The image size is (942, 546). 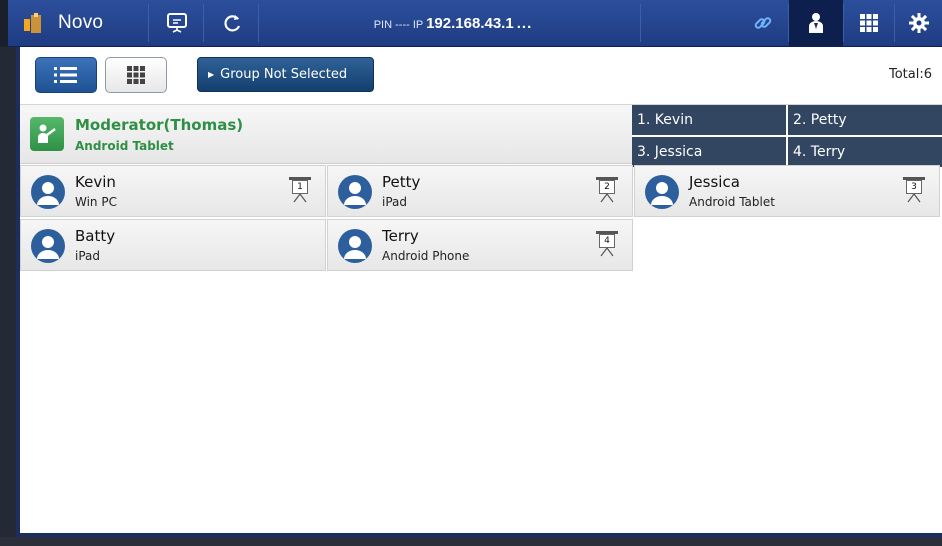 I want to click on refresh-icon, so click(x=232, y=23).